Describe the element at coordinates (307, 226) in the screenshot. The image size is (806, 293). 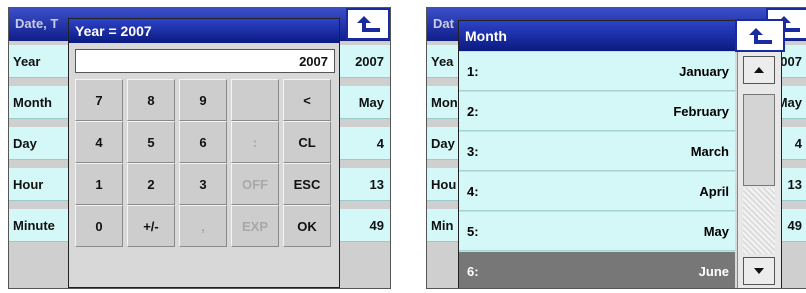
I see `key-ok: OK` at that location.